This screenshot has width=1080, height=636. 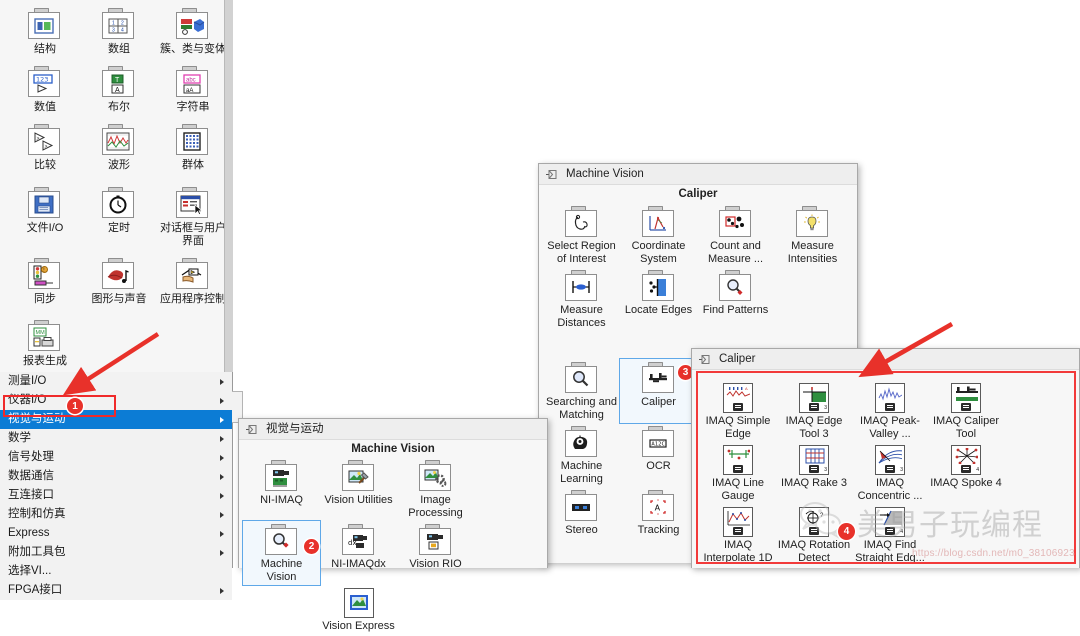 I want to click on palette-item-boolean: TA 布尔, so click(x=119, y=90).